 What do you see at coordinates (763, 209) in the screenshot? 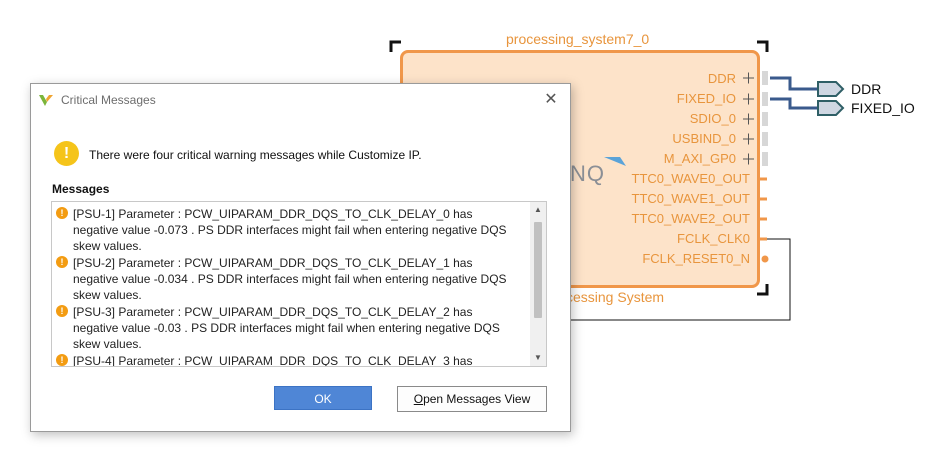
I see `signal-pin-stubs` at bounding box center [763, 209].